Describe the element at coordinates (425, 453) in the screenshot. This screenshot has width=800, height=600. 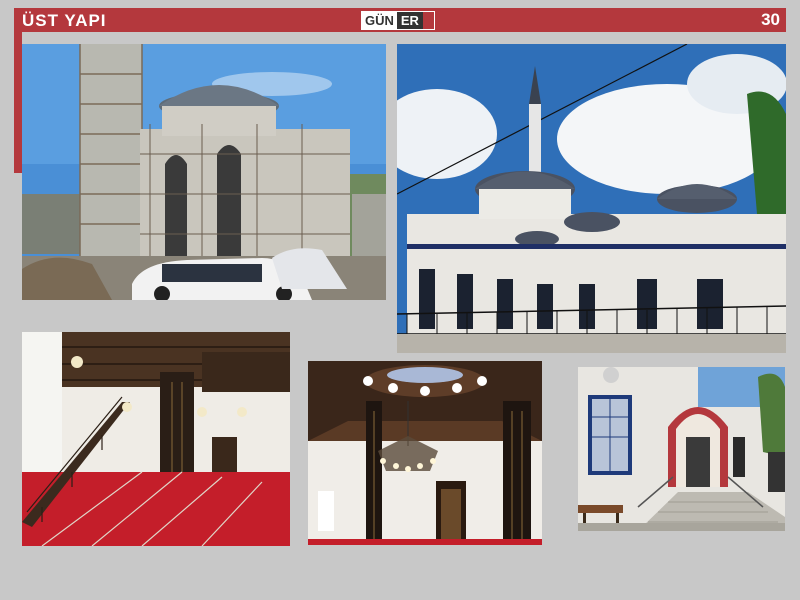
I see `photo-dome-interior-chandelier` at that location.